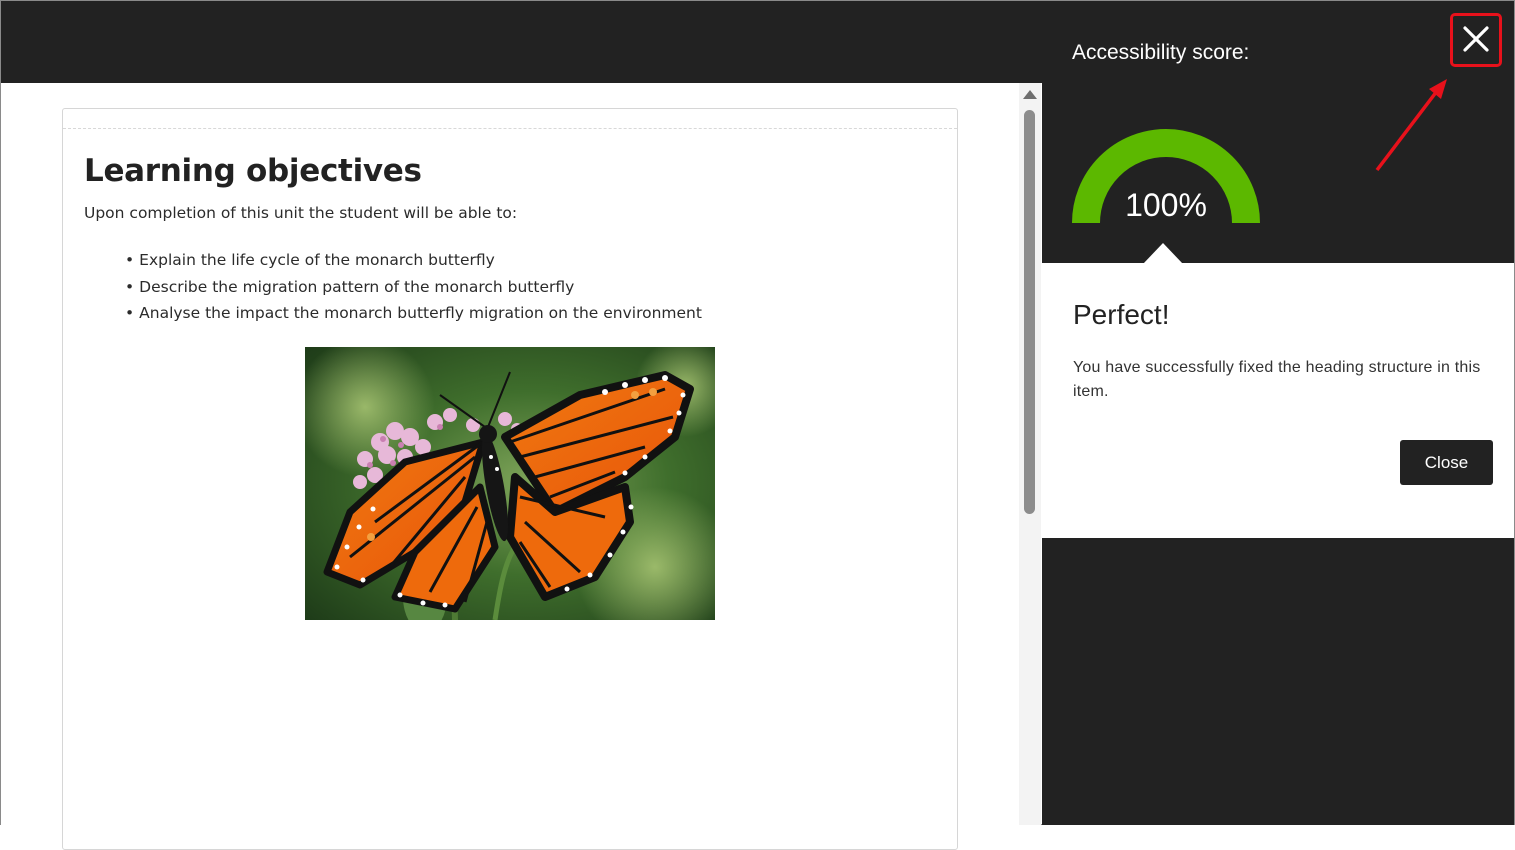 Image resolution: width=1515 pixels, height=850 pixels. What do you see at coordinates (1163, 253) in the screenshot?
I see `result-pointer` at bounding box center [1163, 253].